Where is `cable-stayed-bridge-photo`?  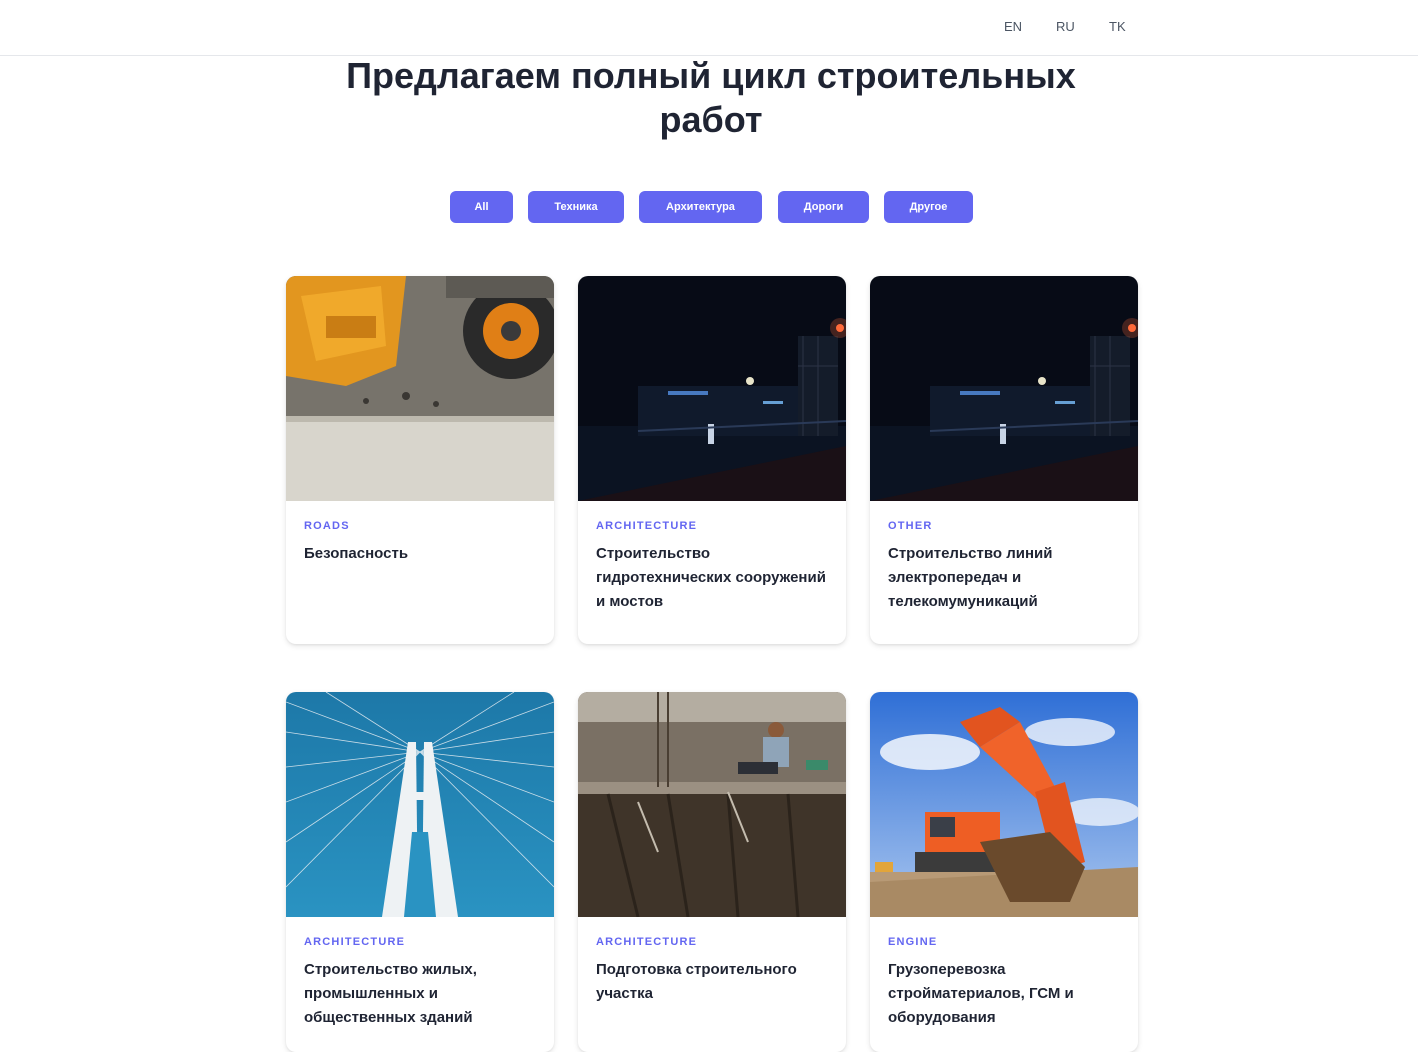 cable-stayed-bridge-photo is located at coordinates (420, 804).